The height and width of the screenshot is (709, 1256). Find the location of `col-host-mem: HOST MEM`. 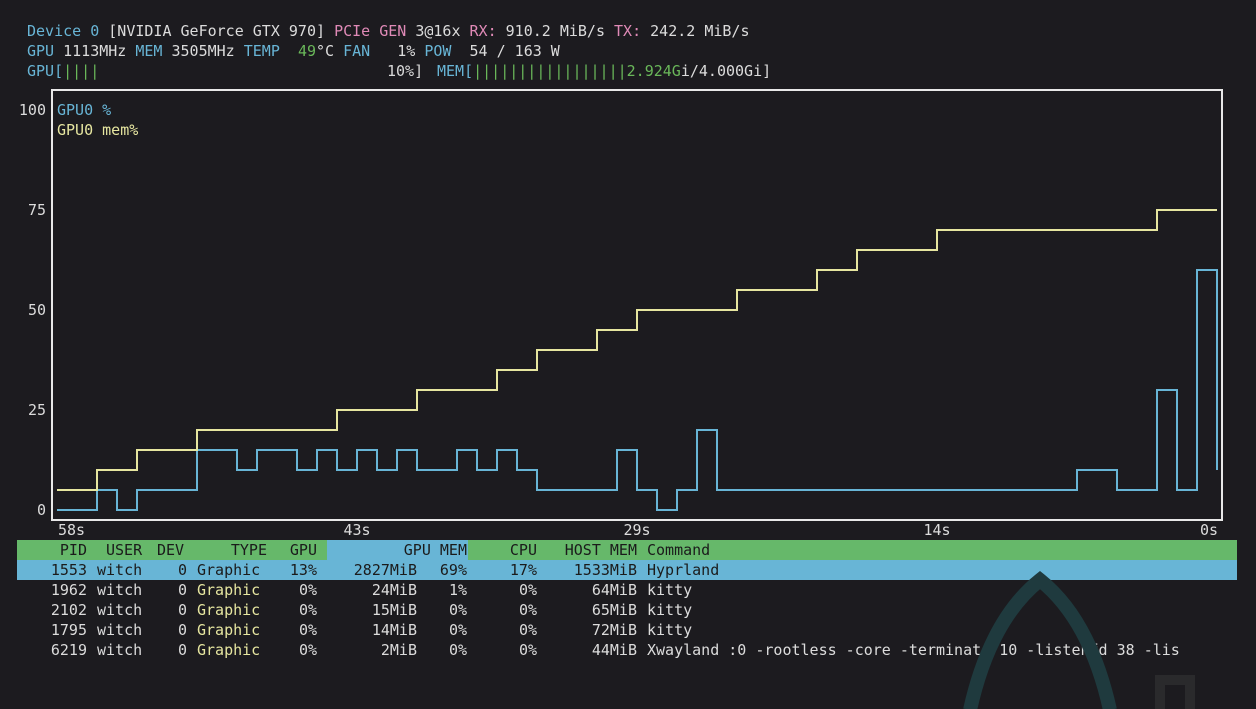

col-host-mem: HOST MEM is located at coordinates (592, 550).